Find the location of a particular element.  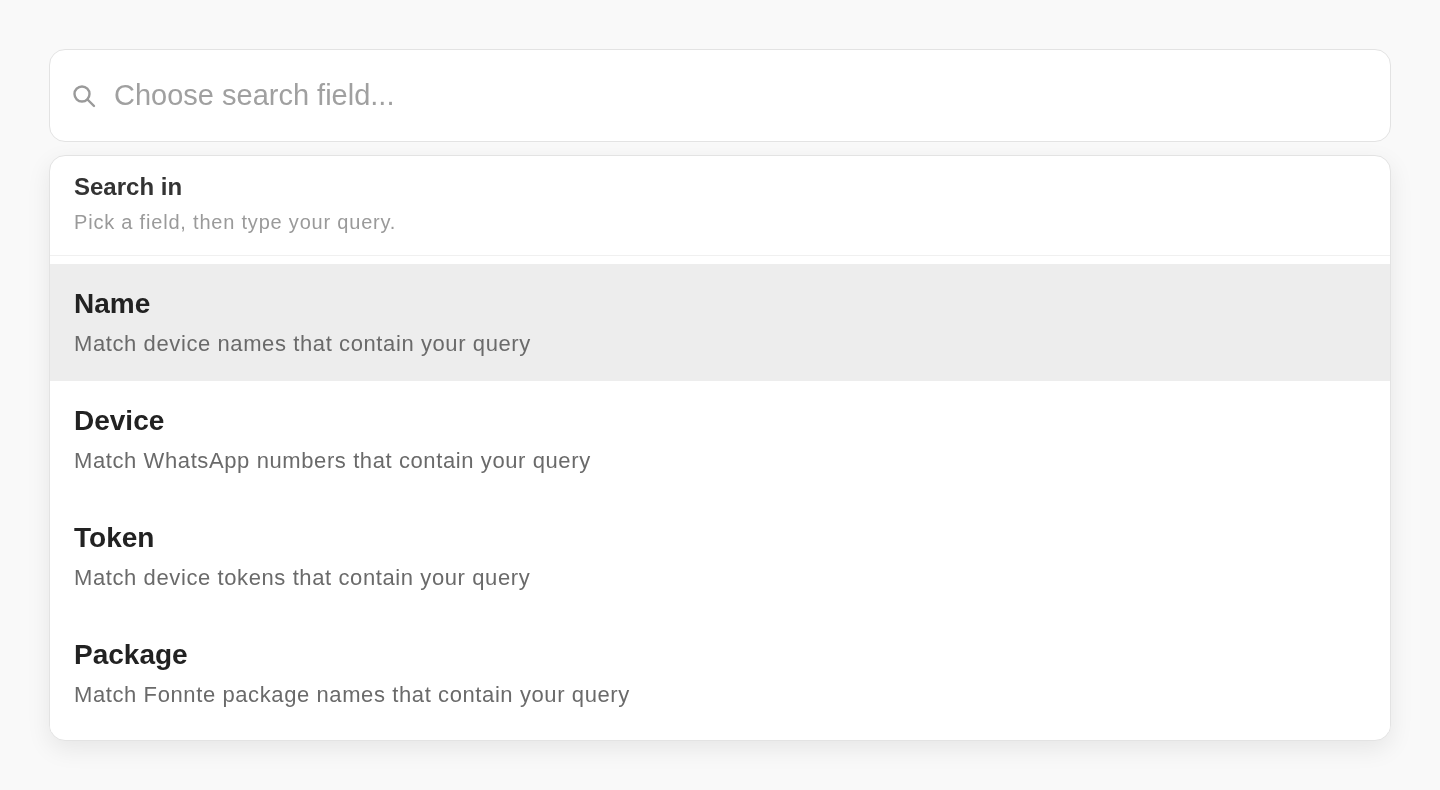

field-option: Device Match WhatsApp numbers that contain your query is located at coordinates (720, 439).